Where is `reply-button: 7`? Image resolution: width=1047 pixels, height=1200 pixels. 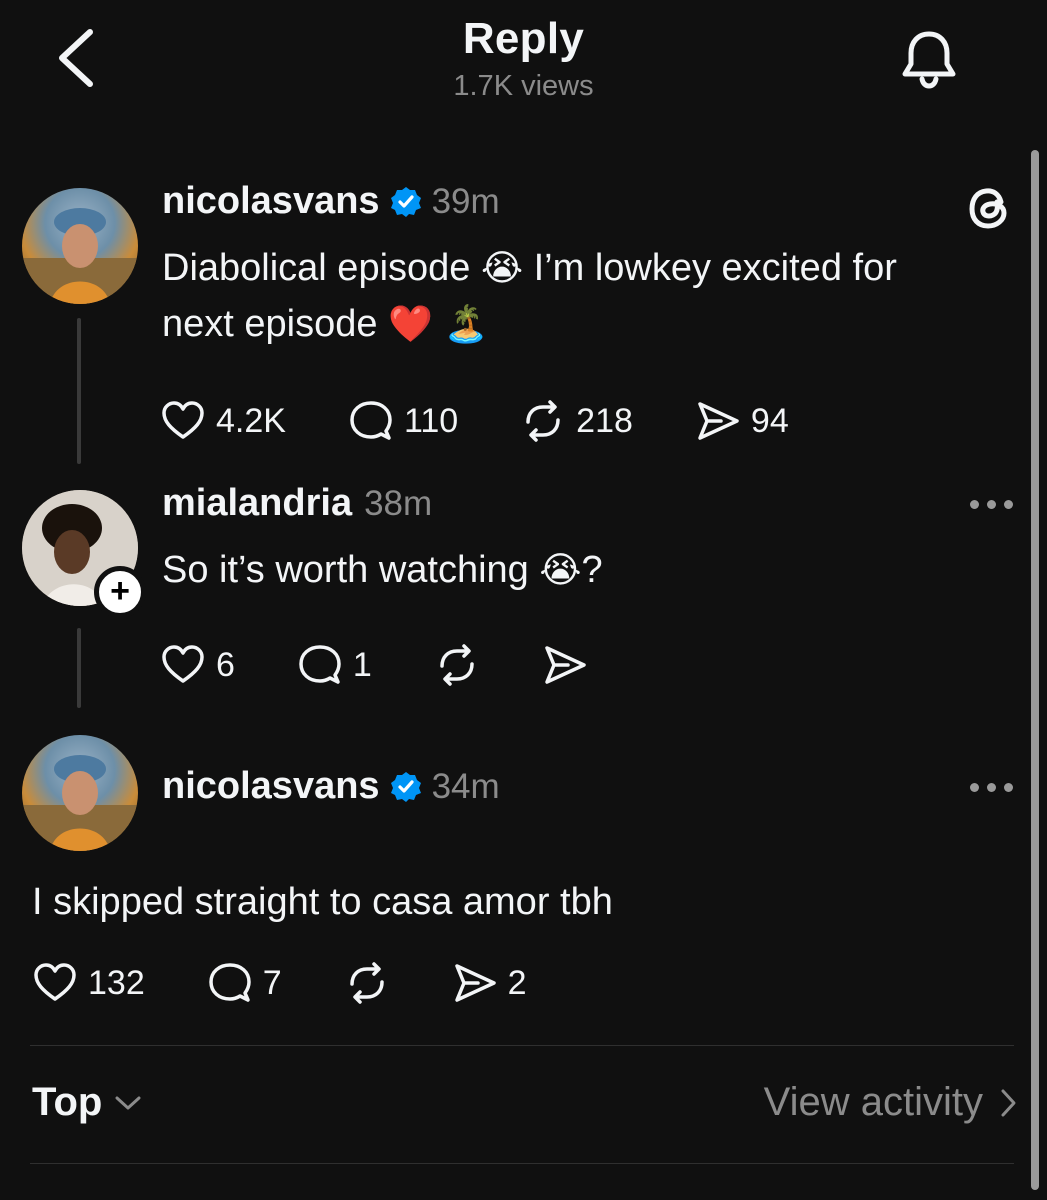 reply-button: 7 is located at coordinates (244, 983).